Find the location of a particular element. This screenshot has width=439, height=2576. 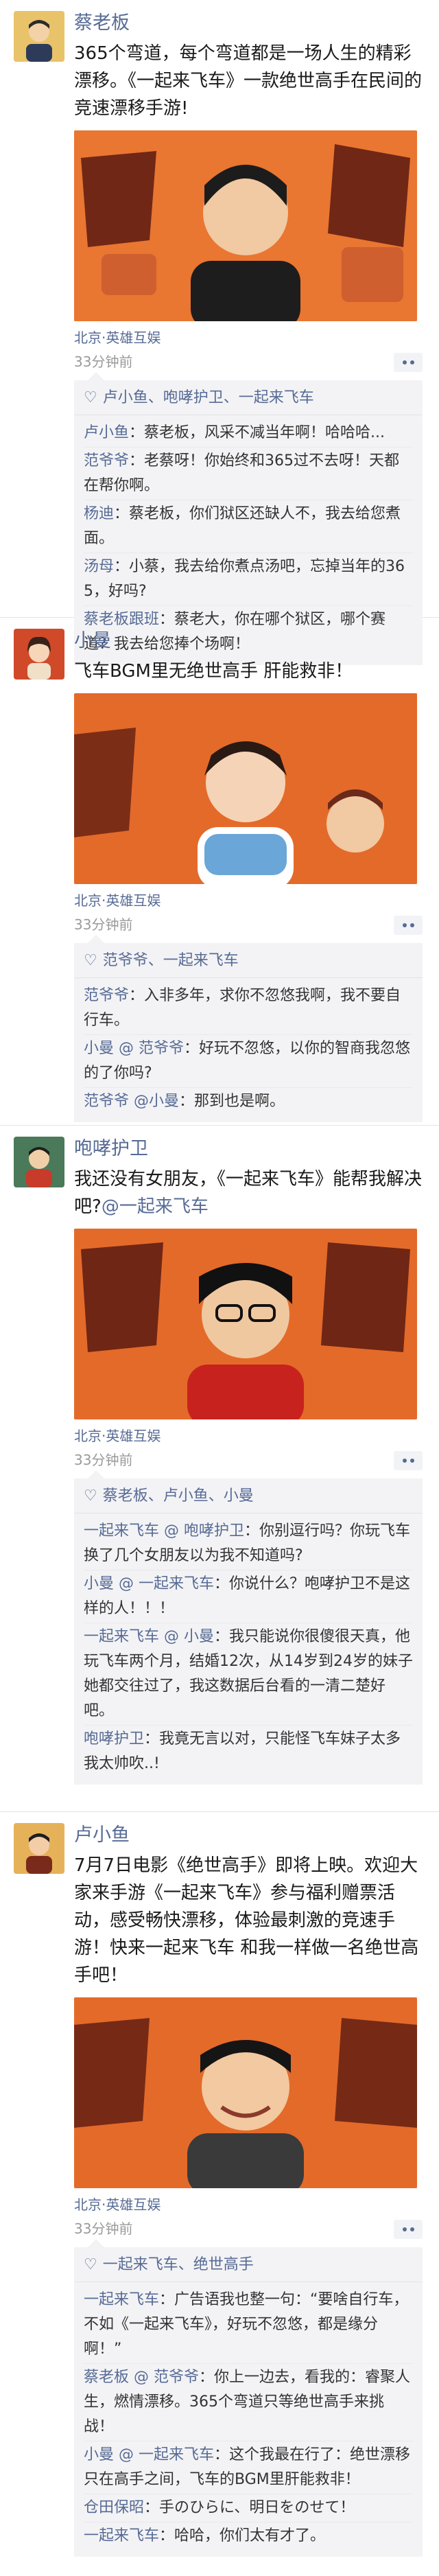

comment: 范爷爷 @小曼：那到也是啊。 is located at coordinates (248, 1101).